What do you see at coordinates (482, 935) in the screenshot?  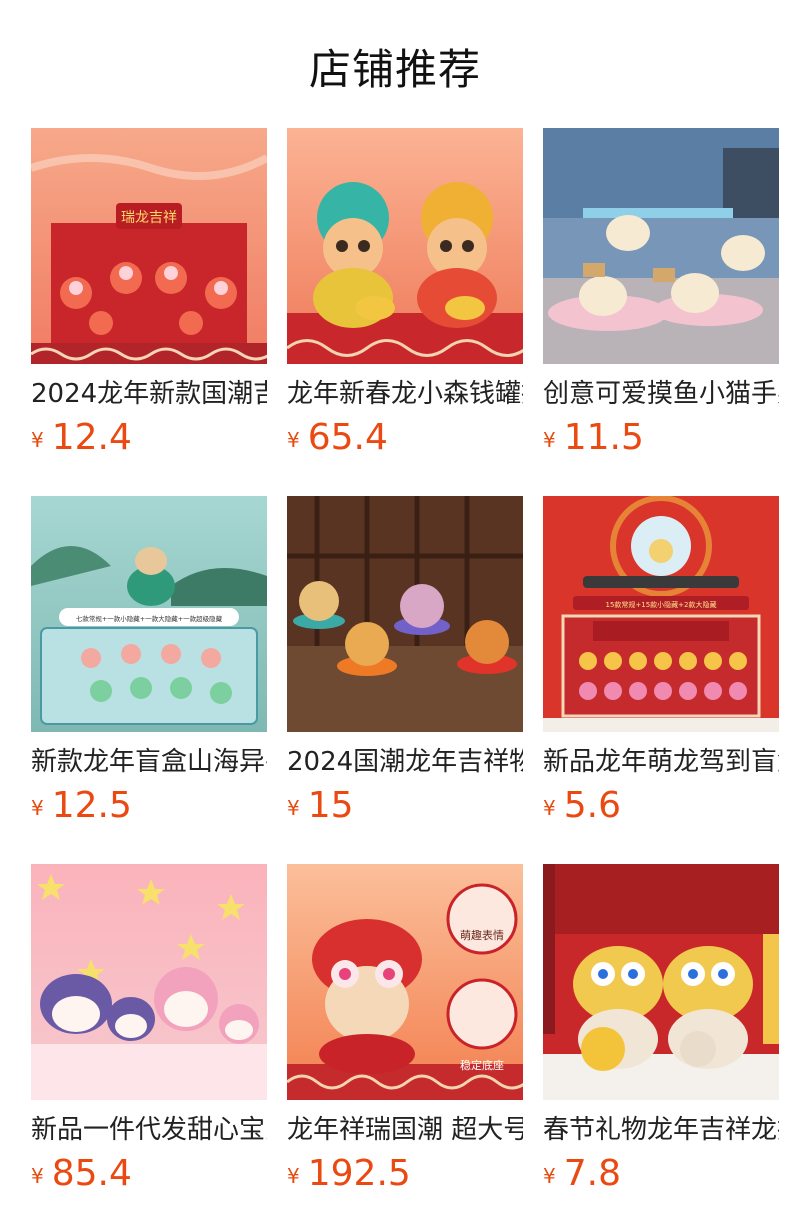 I see `badge-top-text: 萌趣表情` at bounding box center [482, 935].